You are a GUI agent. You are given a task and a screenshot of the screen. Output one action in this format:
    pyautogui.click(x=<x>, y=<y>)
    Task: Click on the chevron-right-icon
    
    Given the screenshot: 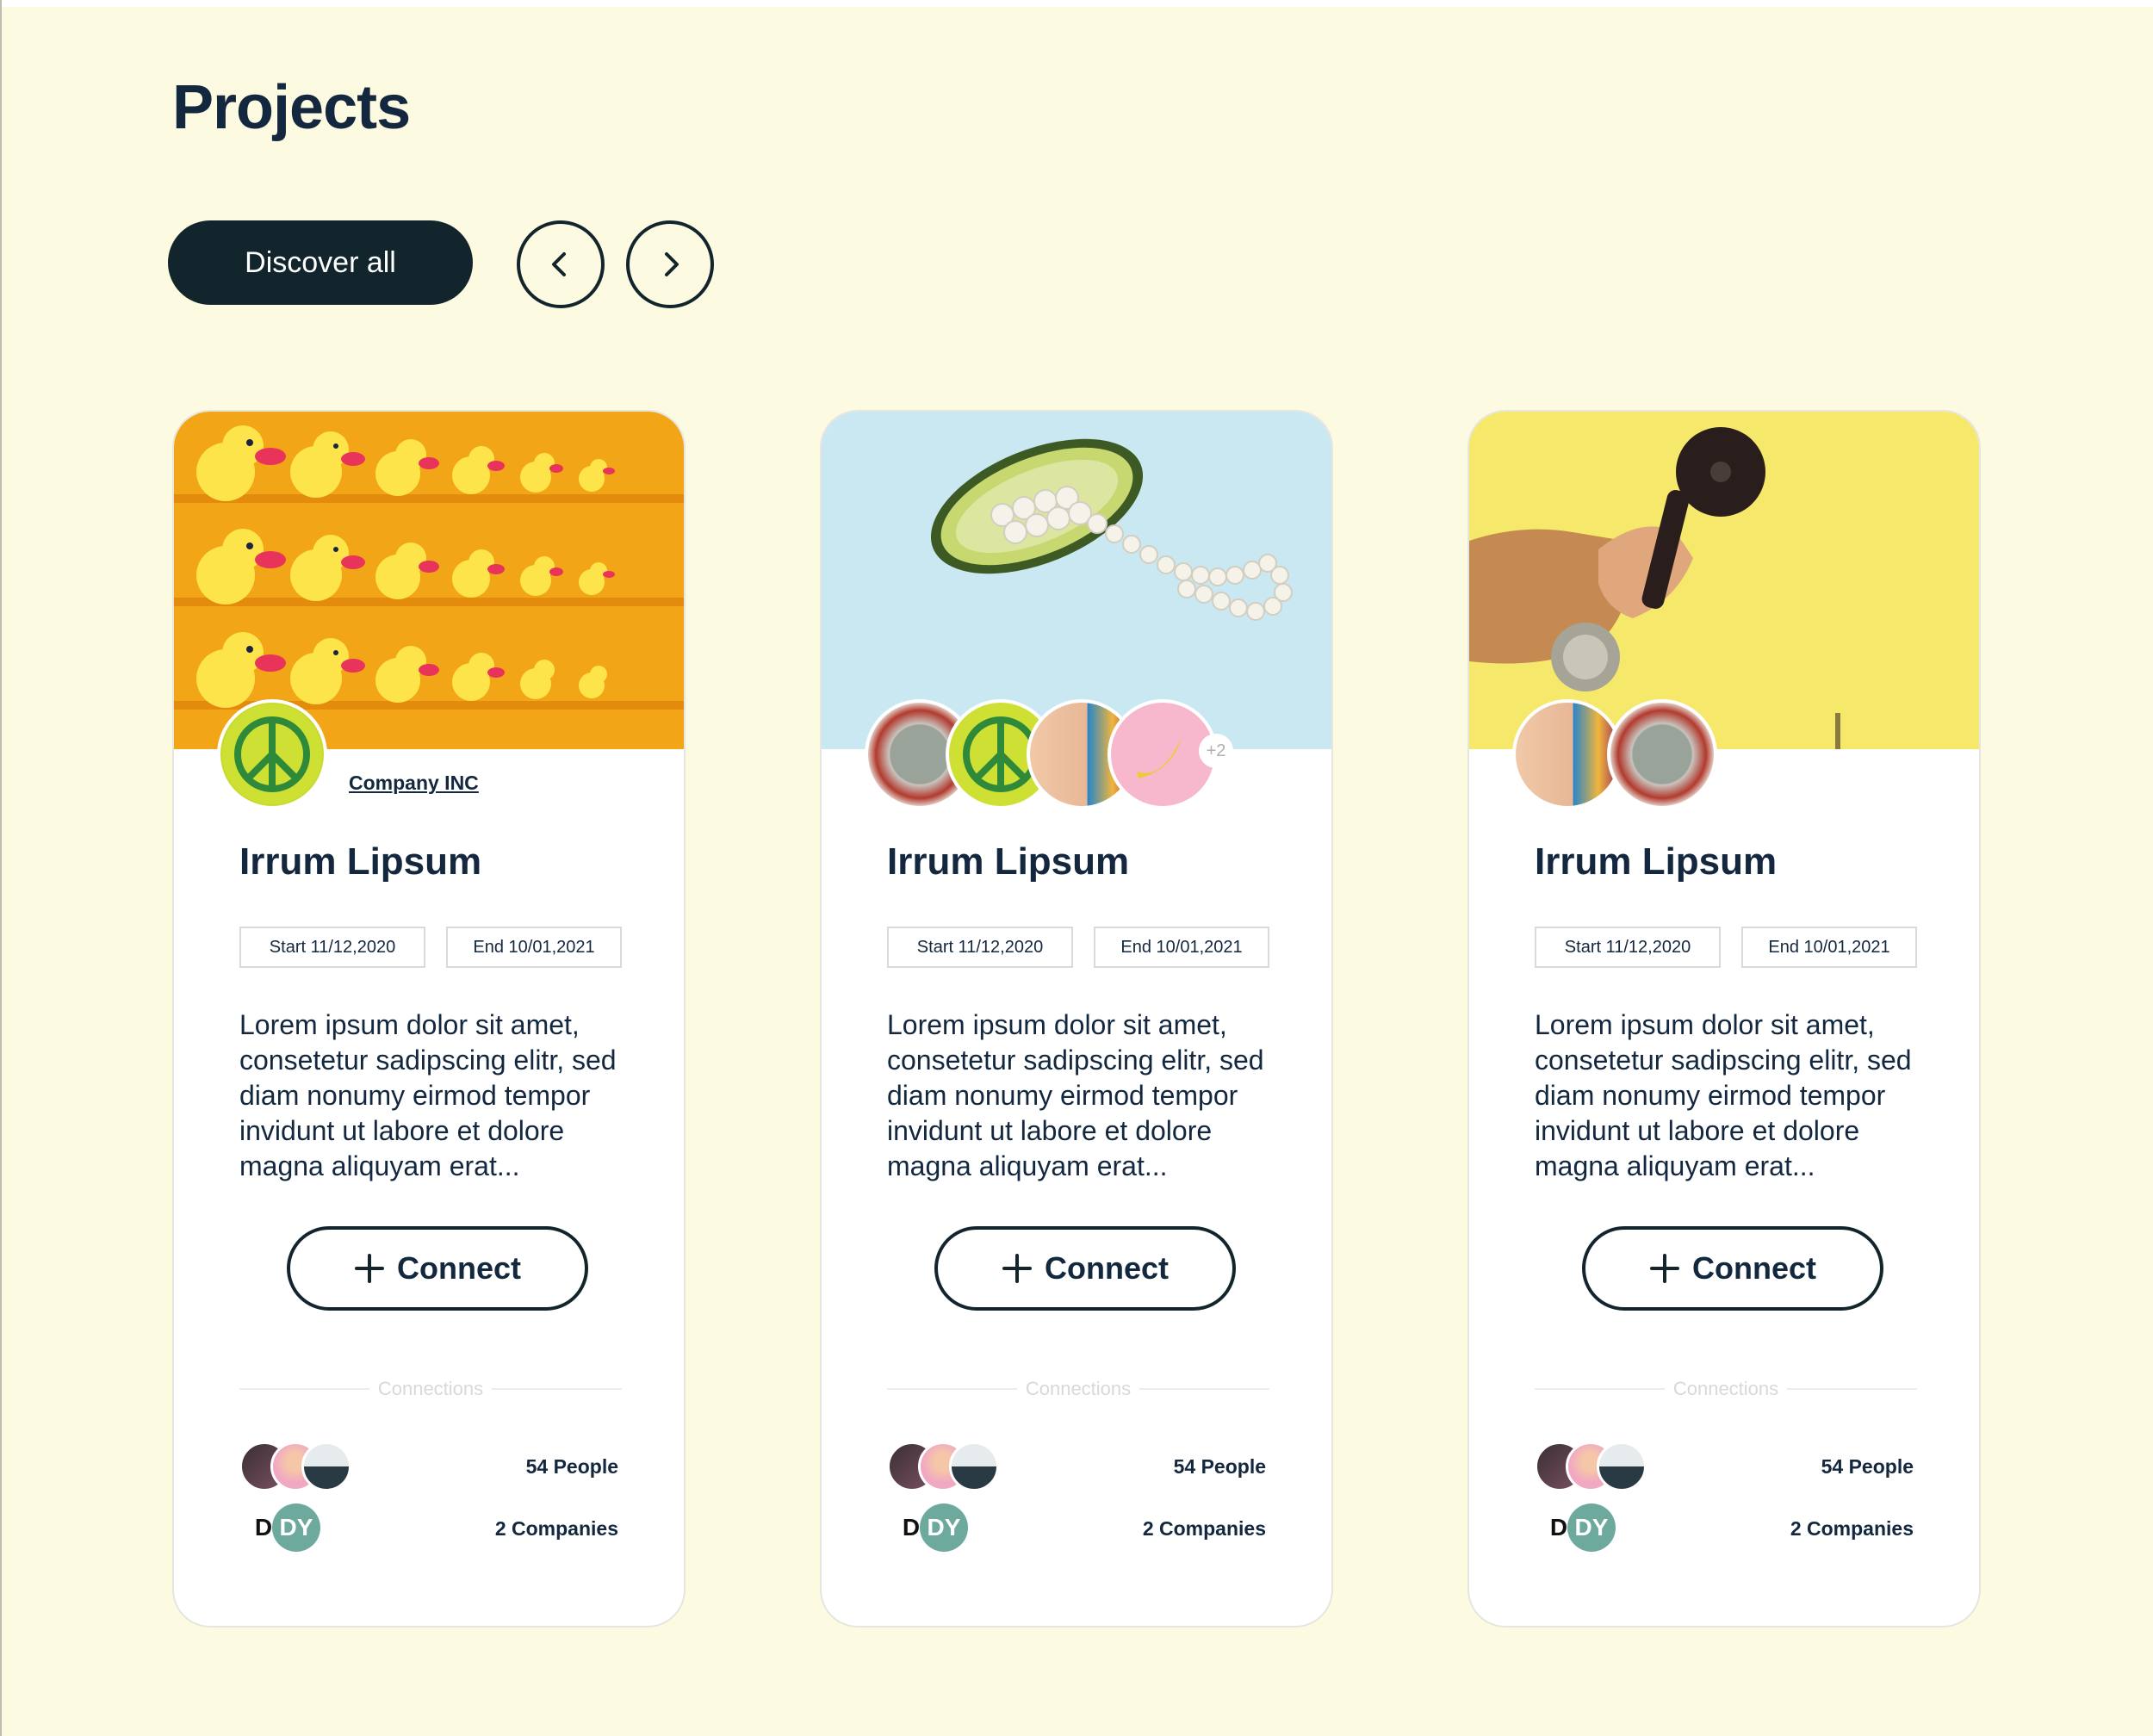 What is the action you would take?
    pyautogui.click(x=672, y=264)
    